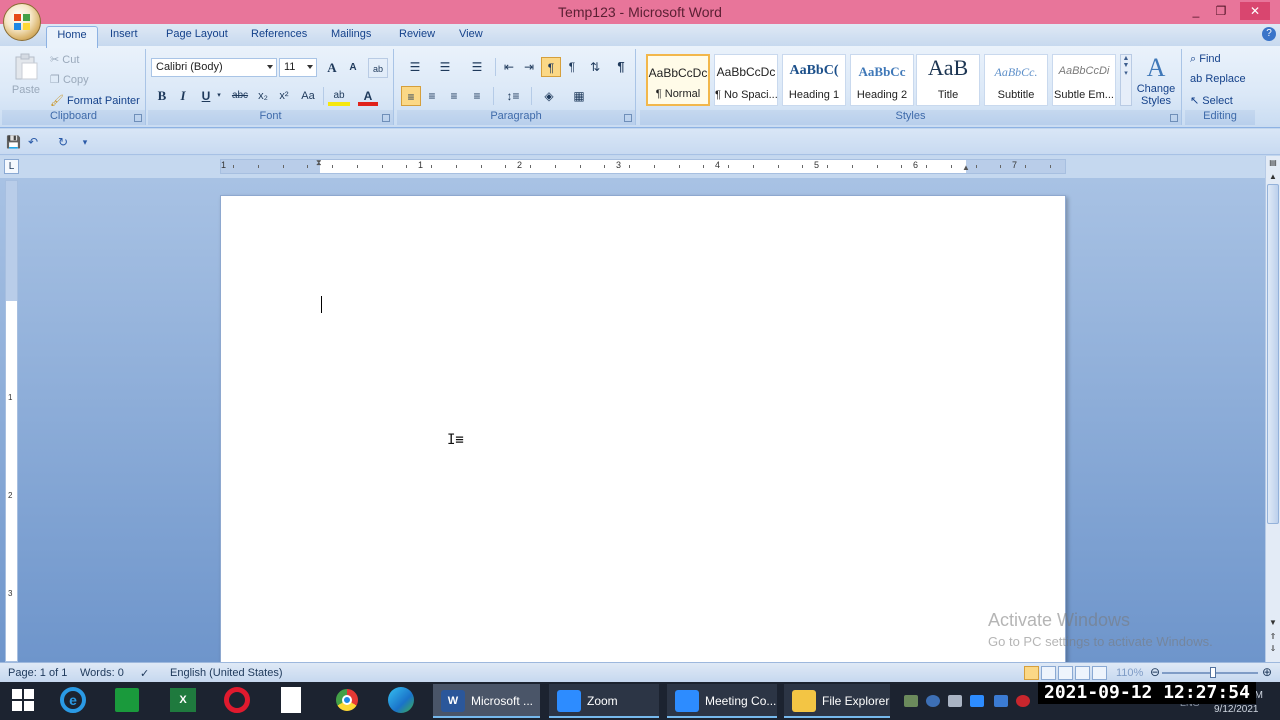  Describe the element at coordinates (85, 142) in the screenshot. I see `customize-qat-icon: ▾` at that location.